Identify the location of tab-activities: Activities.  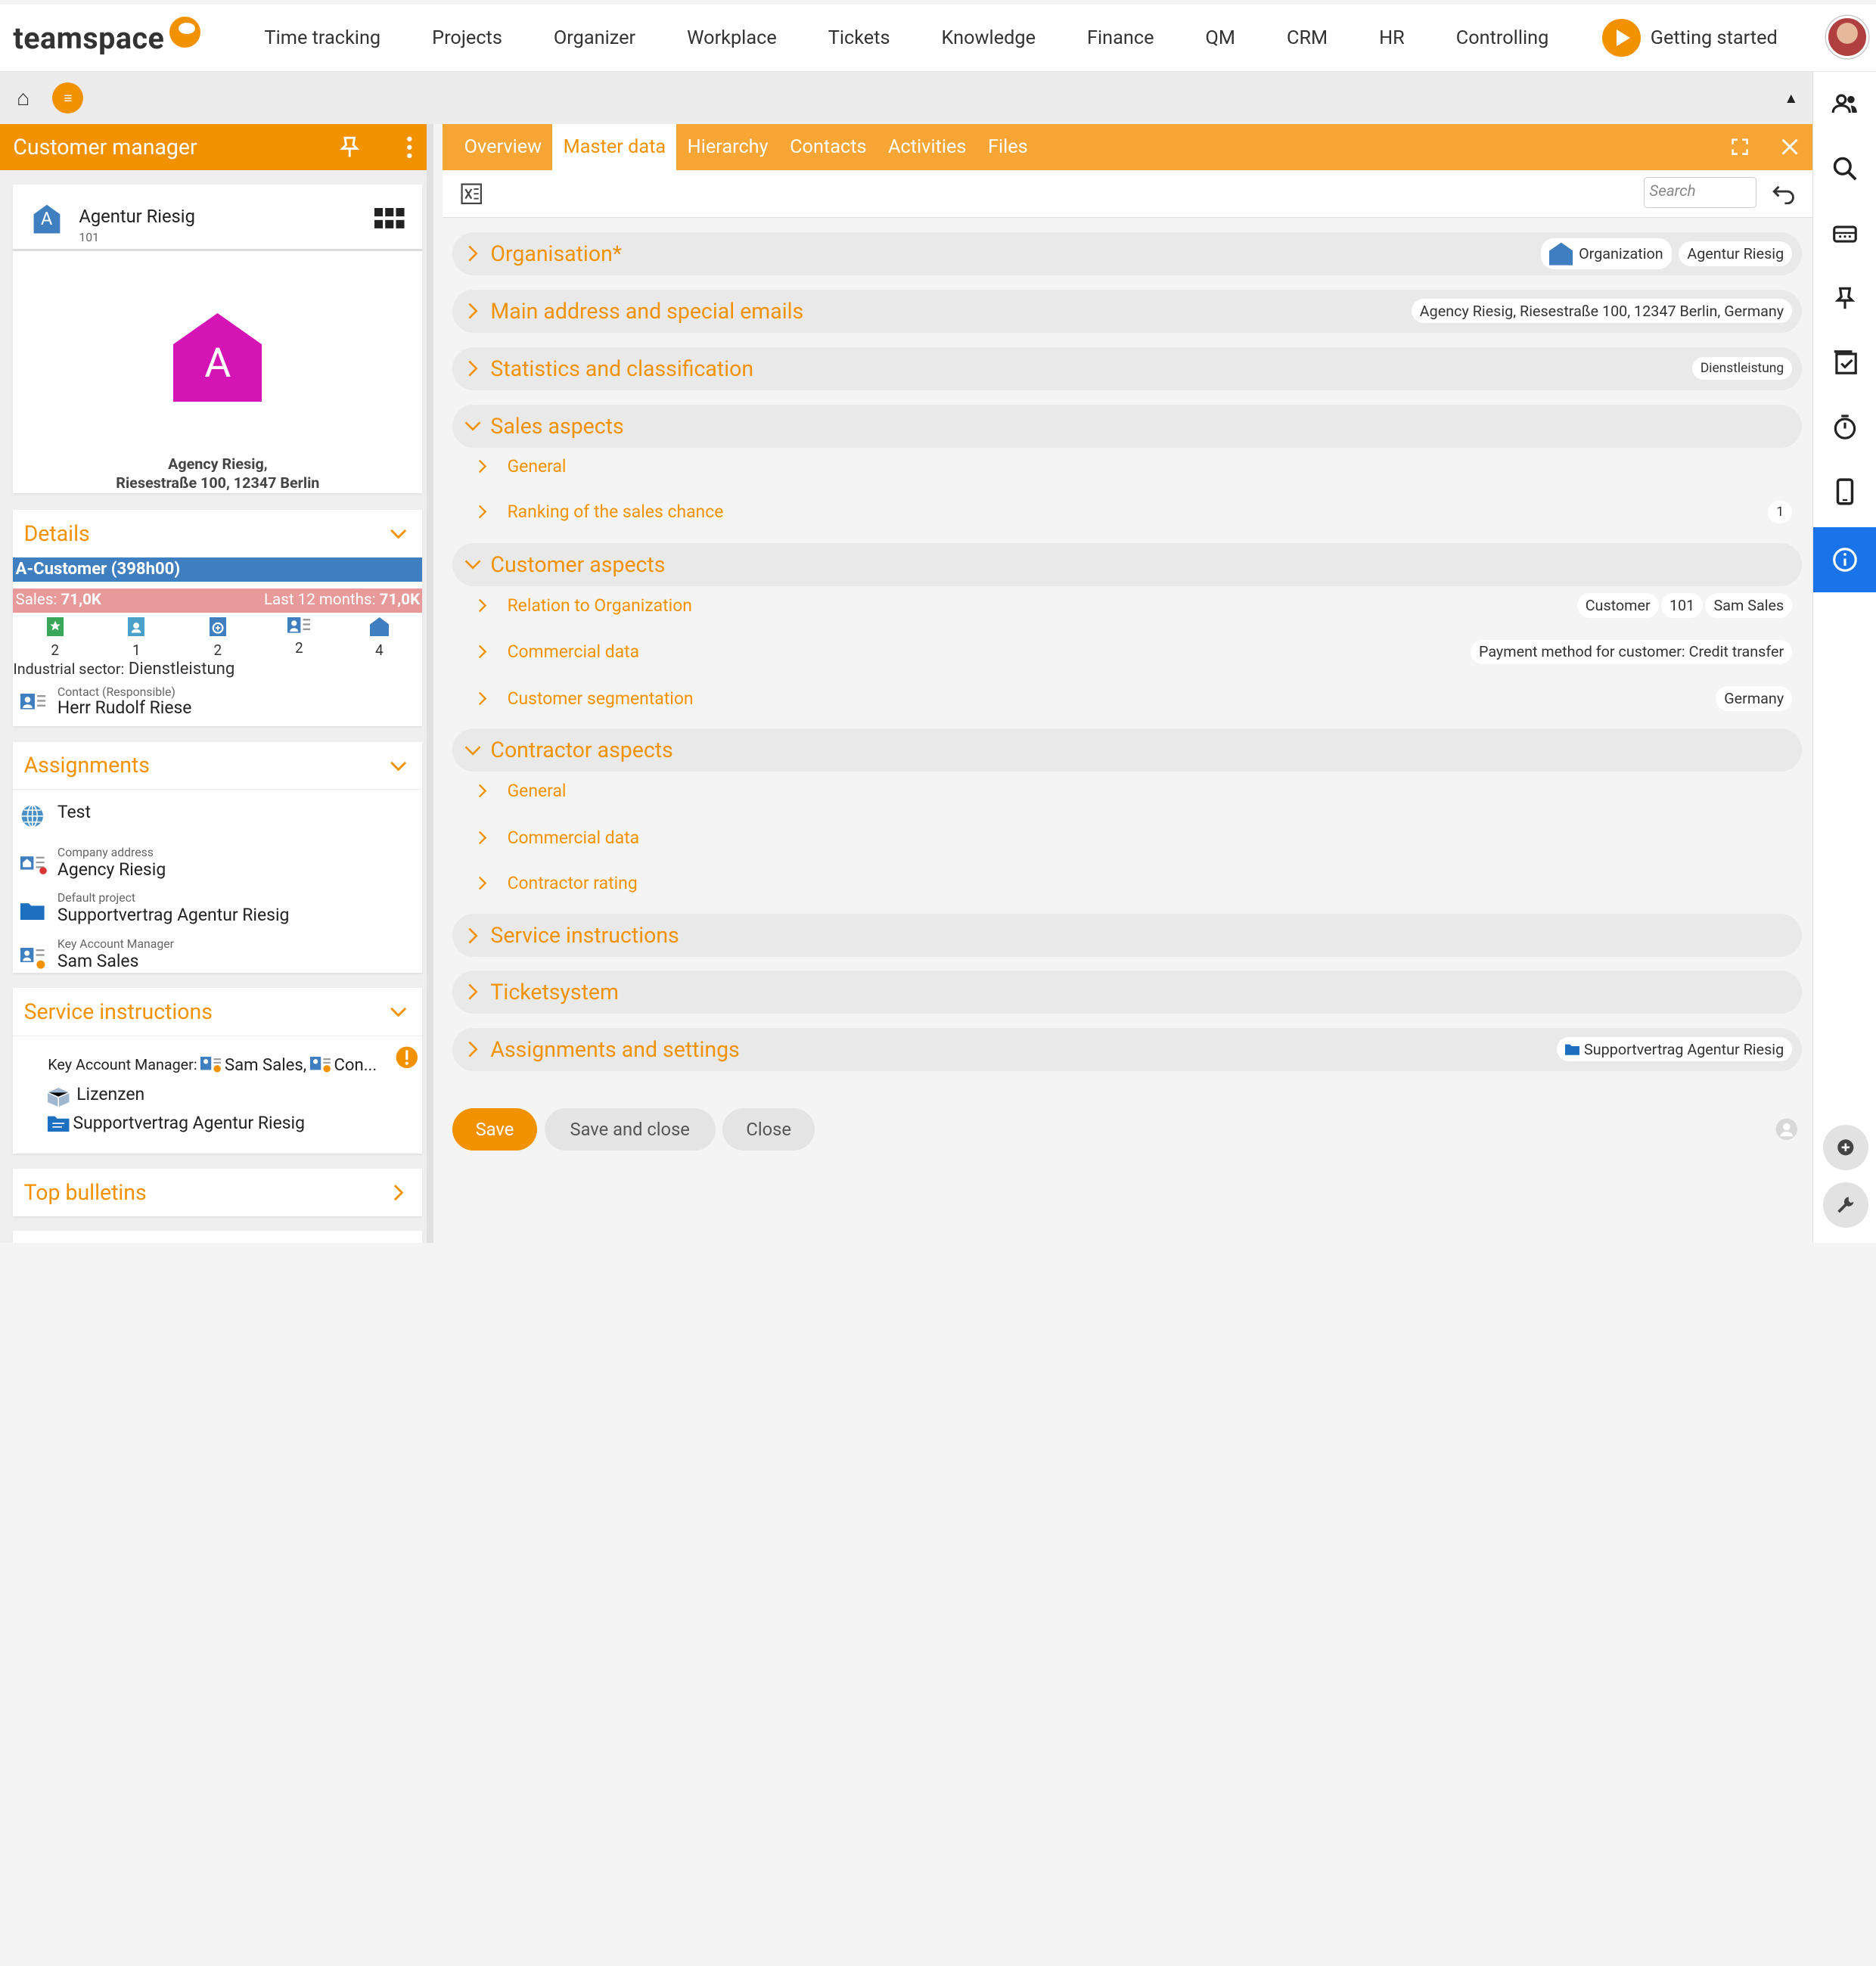
(927, 146).